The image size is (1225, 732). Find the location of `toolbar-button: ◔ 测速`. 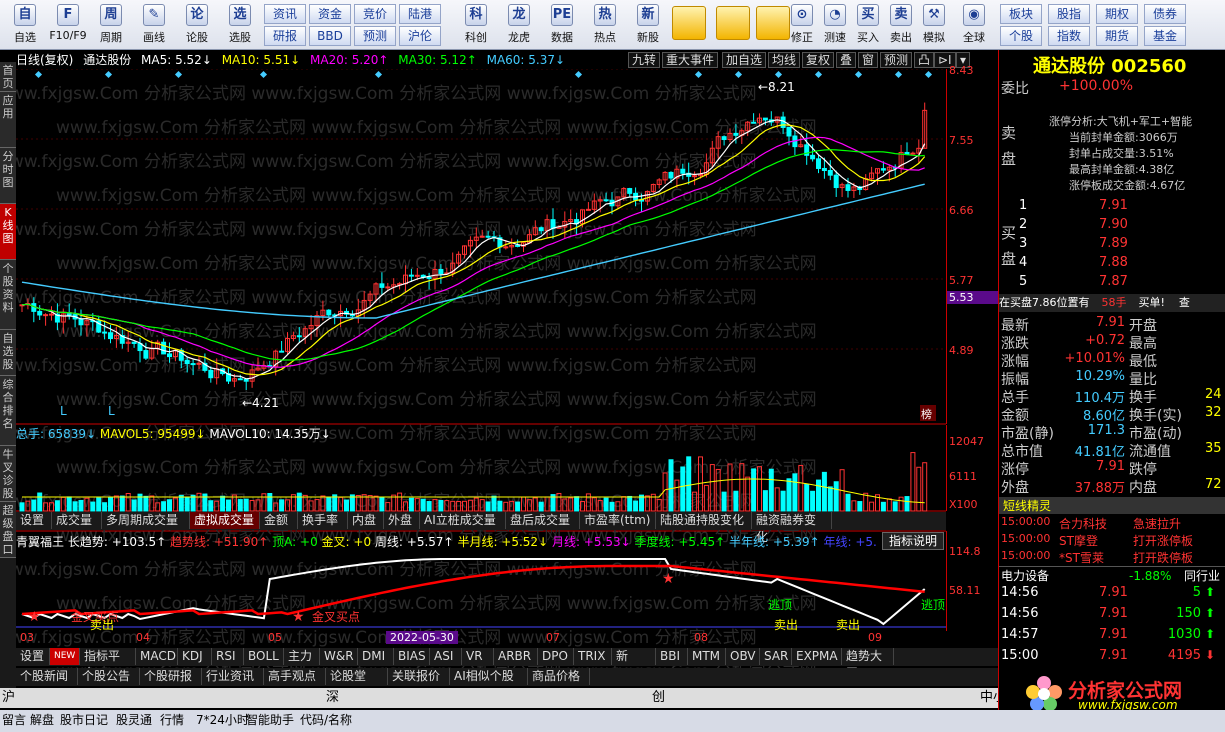

toolbar-button: ◔ 测速 is located at coordinates (835, 25).